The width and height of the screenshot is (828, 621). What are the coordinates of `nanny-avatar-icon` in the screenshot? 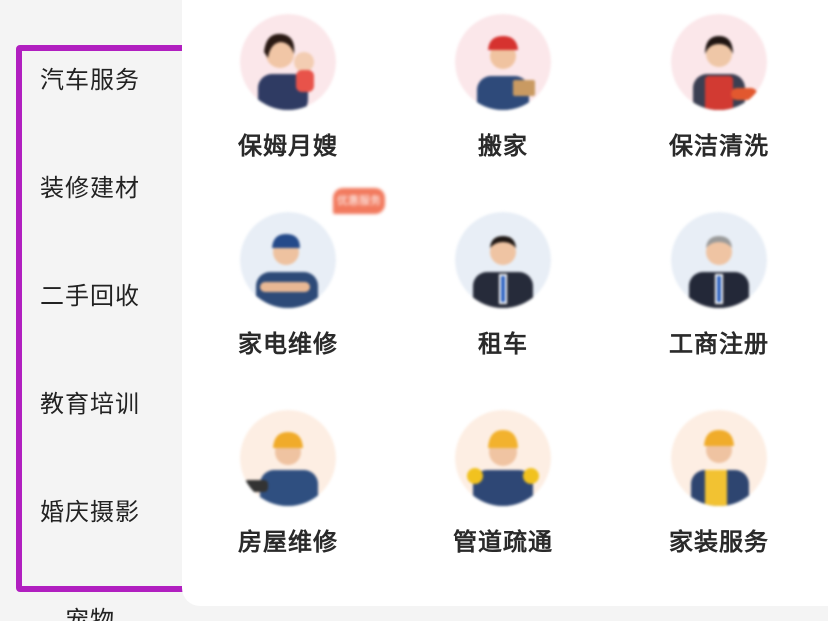 It's located at (288, 62).